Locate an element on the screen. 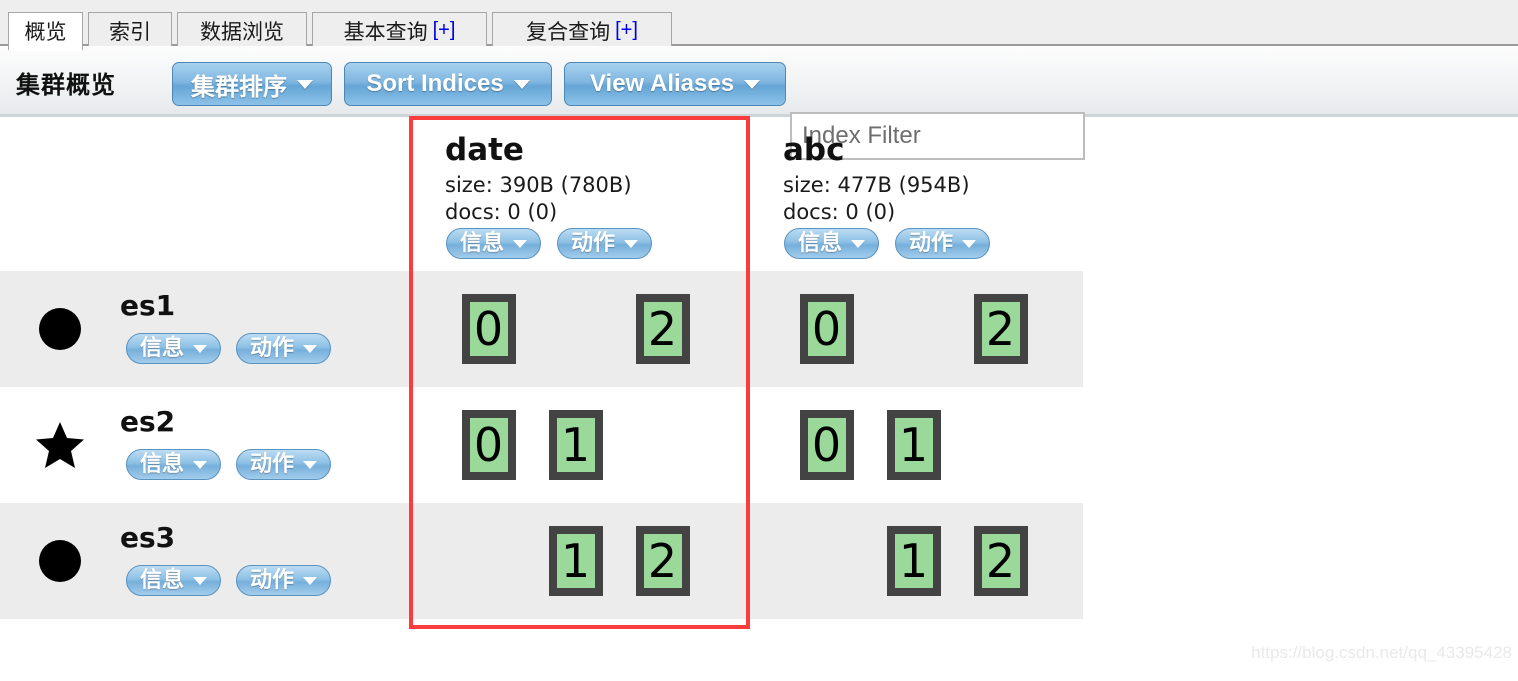  index-size: size: 477B (954B) is located at coordinates (876, 185).